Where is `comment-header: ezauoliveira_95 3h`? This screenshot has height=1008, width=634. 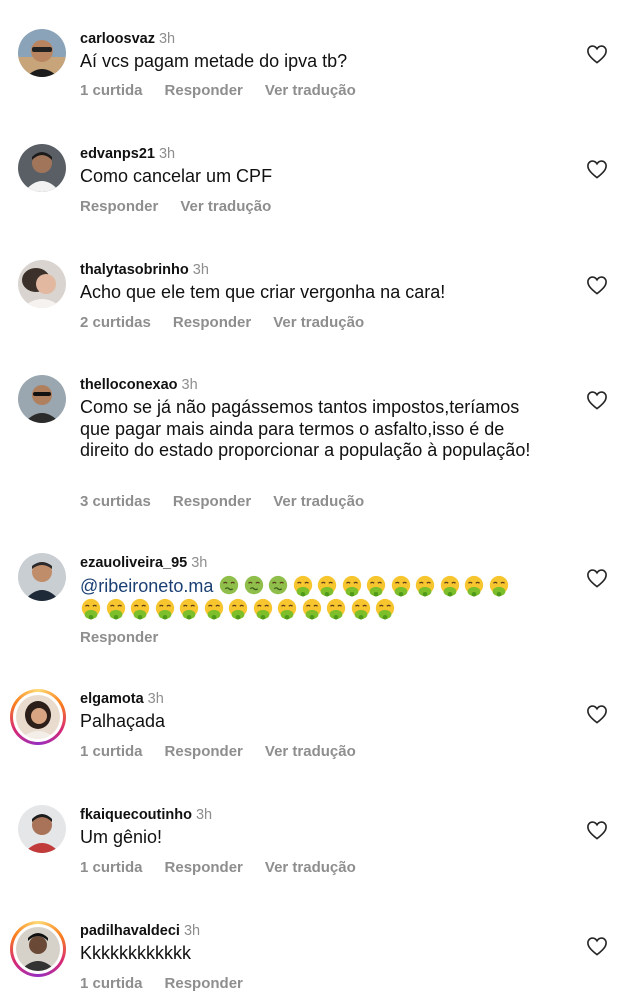
comment-header: ezauoliveira_95 3h is located at coordinates (143, 563).